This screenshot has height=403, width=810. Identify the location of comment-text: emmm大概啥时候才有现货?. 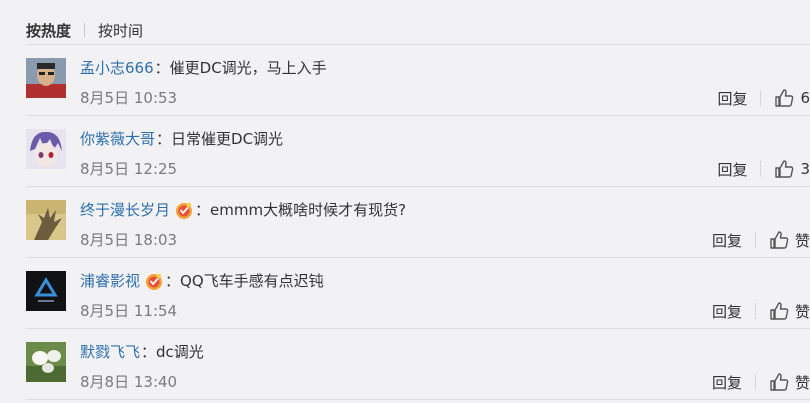
(308, 210).